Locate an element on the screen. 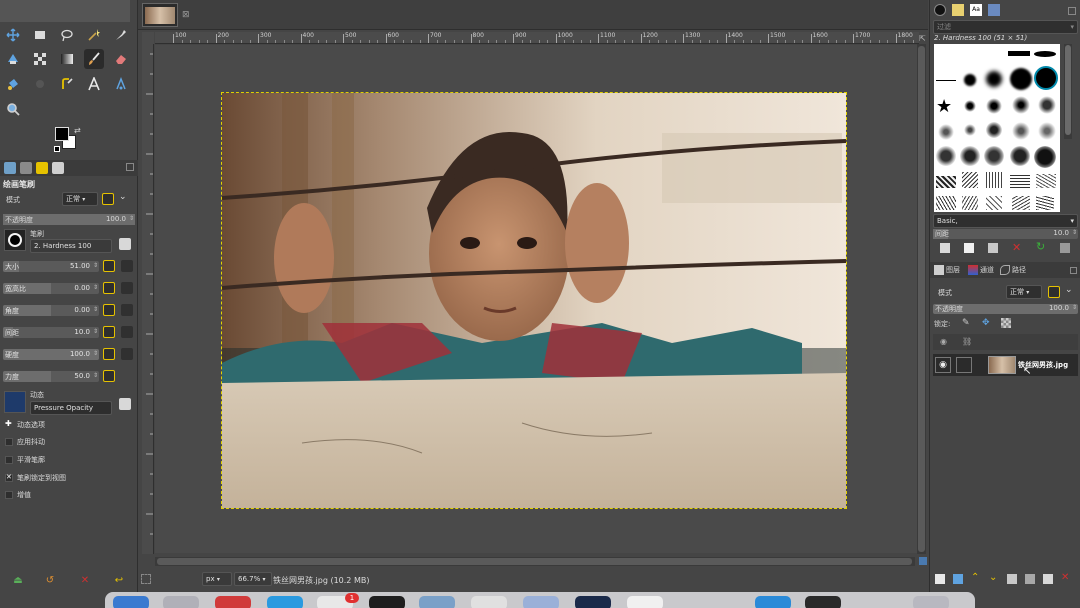 The width and height of the screenshot is (1080, 608). rect-select-tool-icon is located at coordinates (40, 35).